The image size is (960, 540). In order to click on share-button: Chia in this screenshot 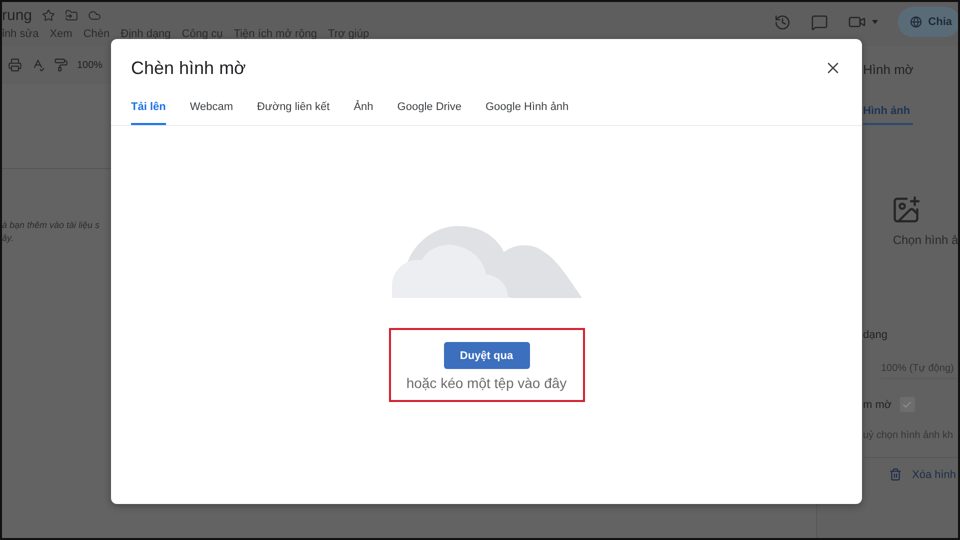, I will do `click(928, 22)`.